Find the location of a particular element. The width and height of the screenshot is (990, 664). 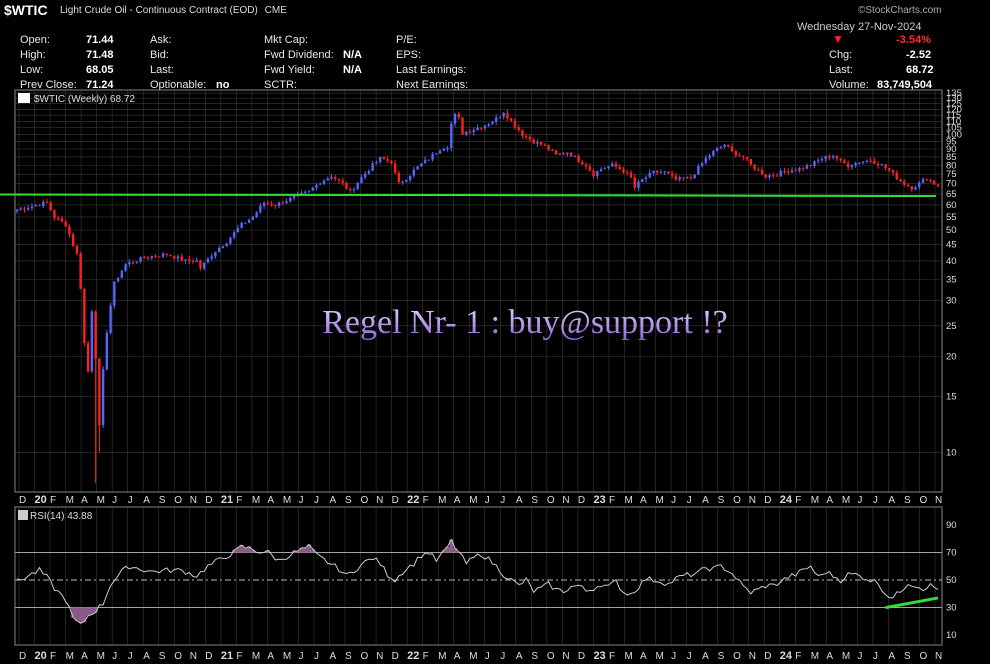

price-tick-label: 45 is located at coordinates (951, 245).